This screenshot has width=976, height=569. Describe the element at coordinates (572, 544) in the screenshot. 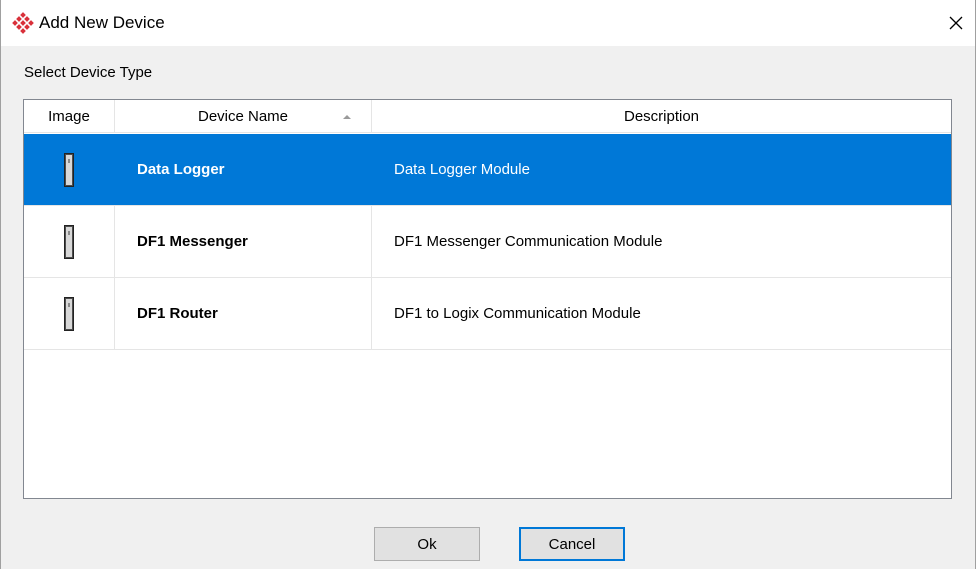

I see `cancel-button: Cancel` at that location.